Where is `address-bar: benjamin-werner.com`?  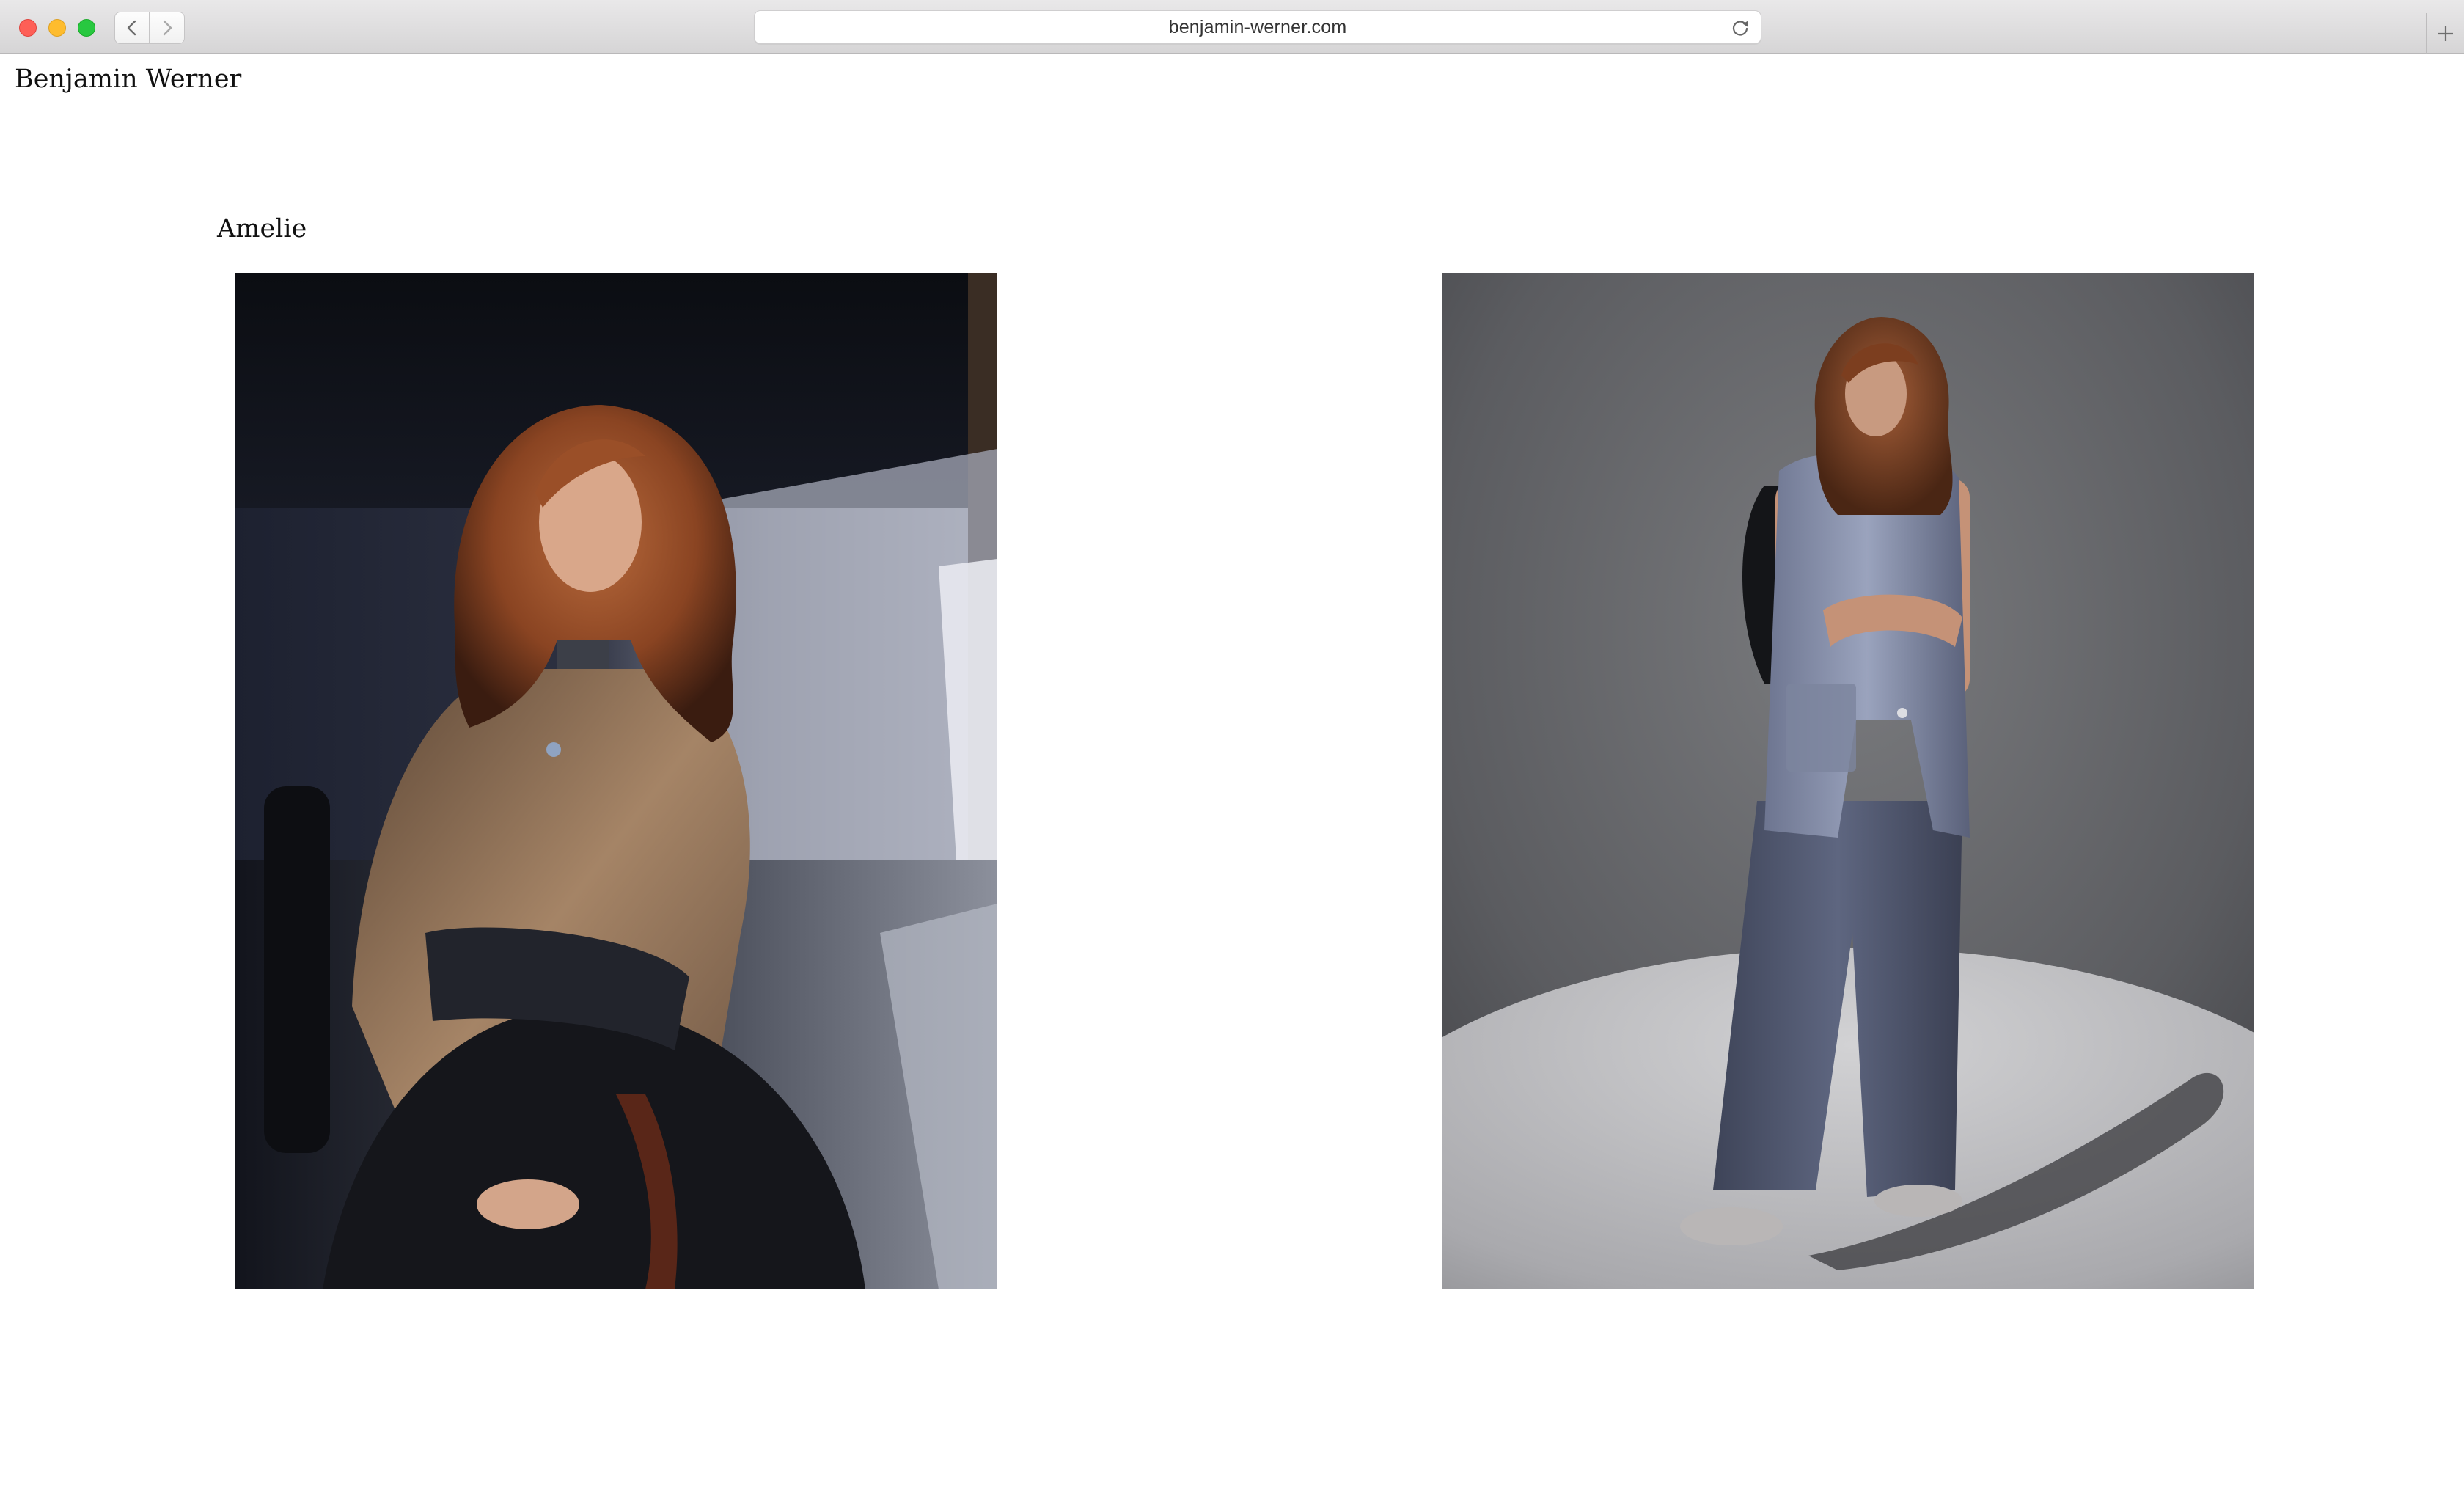
address-bar: benjamin-werner.com is located at coordinates (1257, 27).